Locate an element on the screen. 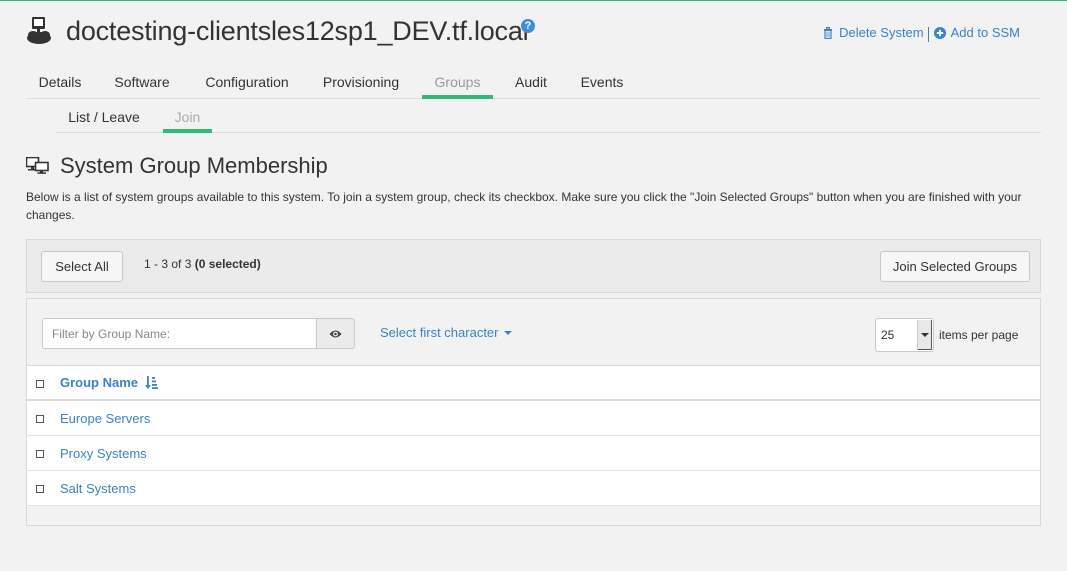 Image resolution: width=1067 pixels, height=571 pixels. table-row: Europe Servers is located at coordinates (533, 418).